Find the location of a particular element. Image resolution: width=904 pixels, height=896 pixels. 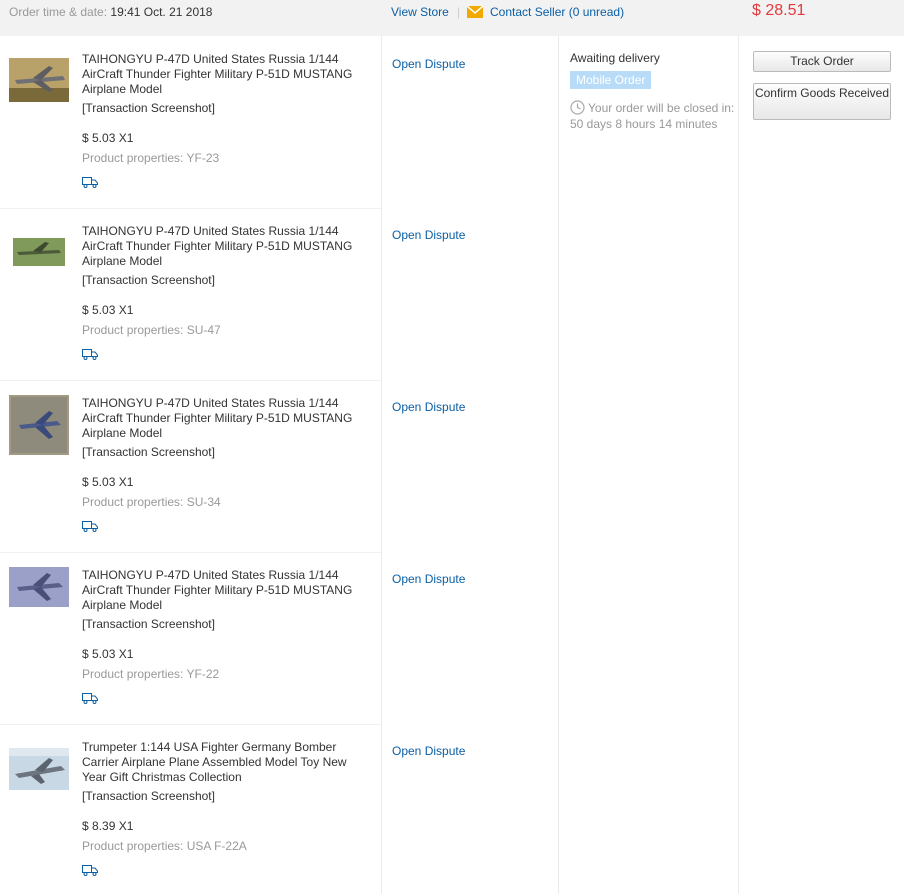

view-store-link: View Store is located at coordinates (420, 12).